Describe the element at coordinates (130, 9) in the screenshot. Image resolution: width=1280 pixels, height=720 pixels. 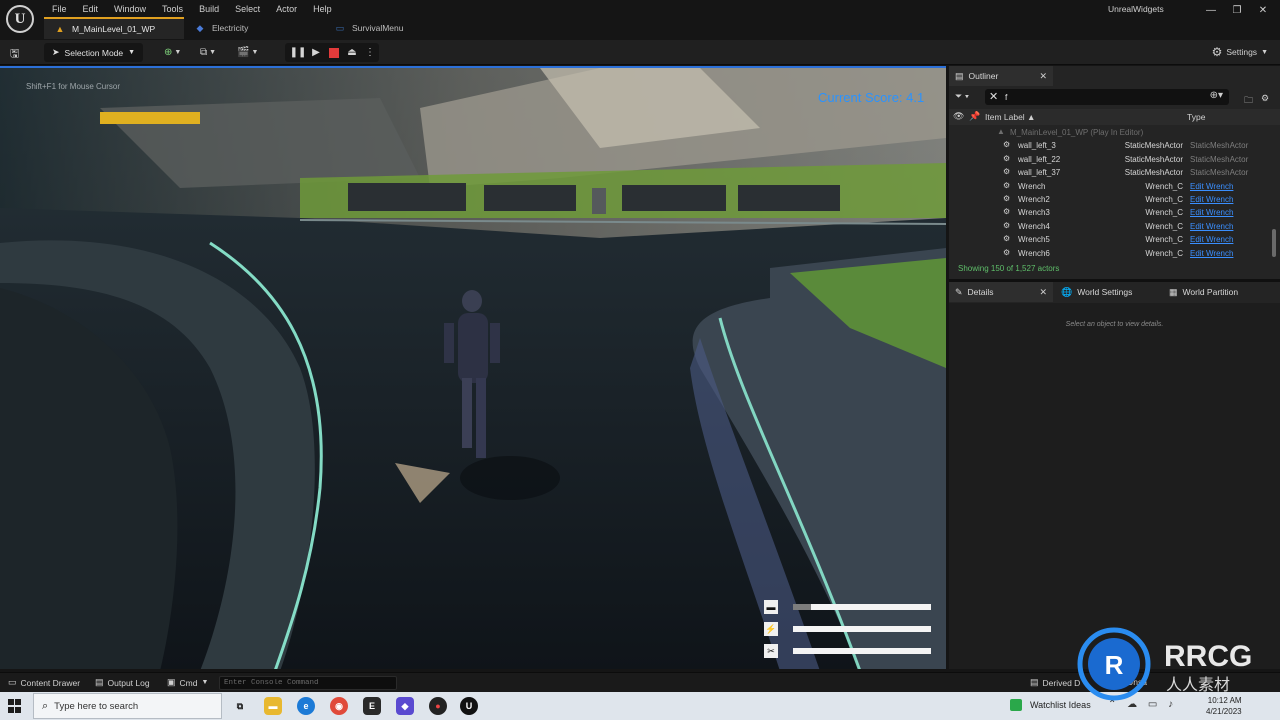
I see `menu-window: Window` at that location.